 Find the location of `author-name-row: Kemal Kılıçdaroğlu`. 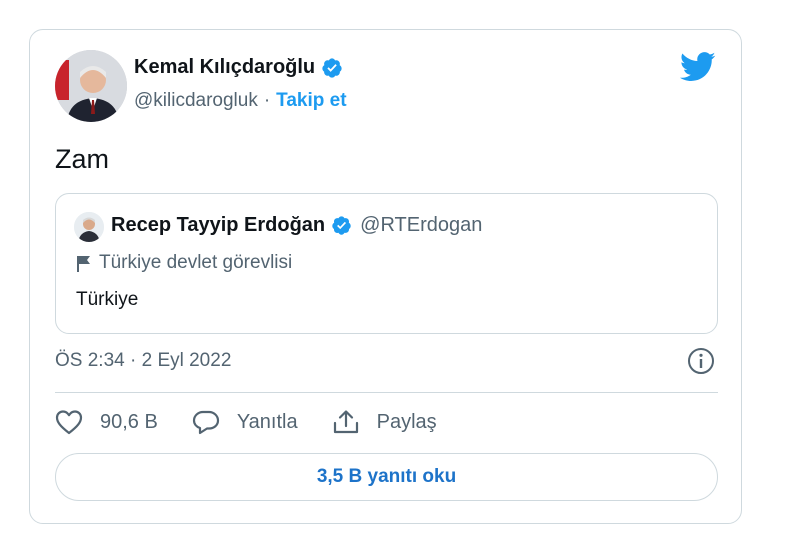

author-name-row: Kemal Kılıçdaroğlu is located at coordinates (238, 67).